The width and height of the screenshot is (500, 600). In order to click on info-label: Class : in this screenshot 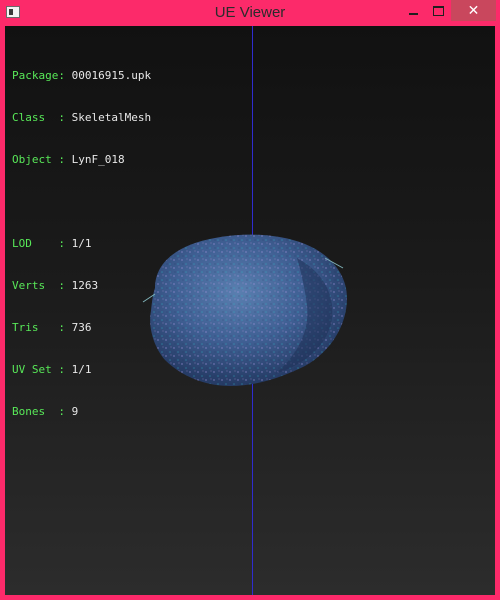, I will do `click(38, 117)`.